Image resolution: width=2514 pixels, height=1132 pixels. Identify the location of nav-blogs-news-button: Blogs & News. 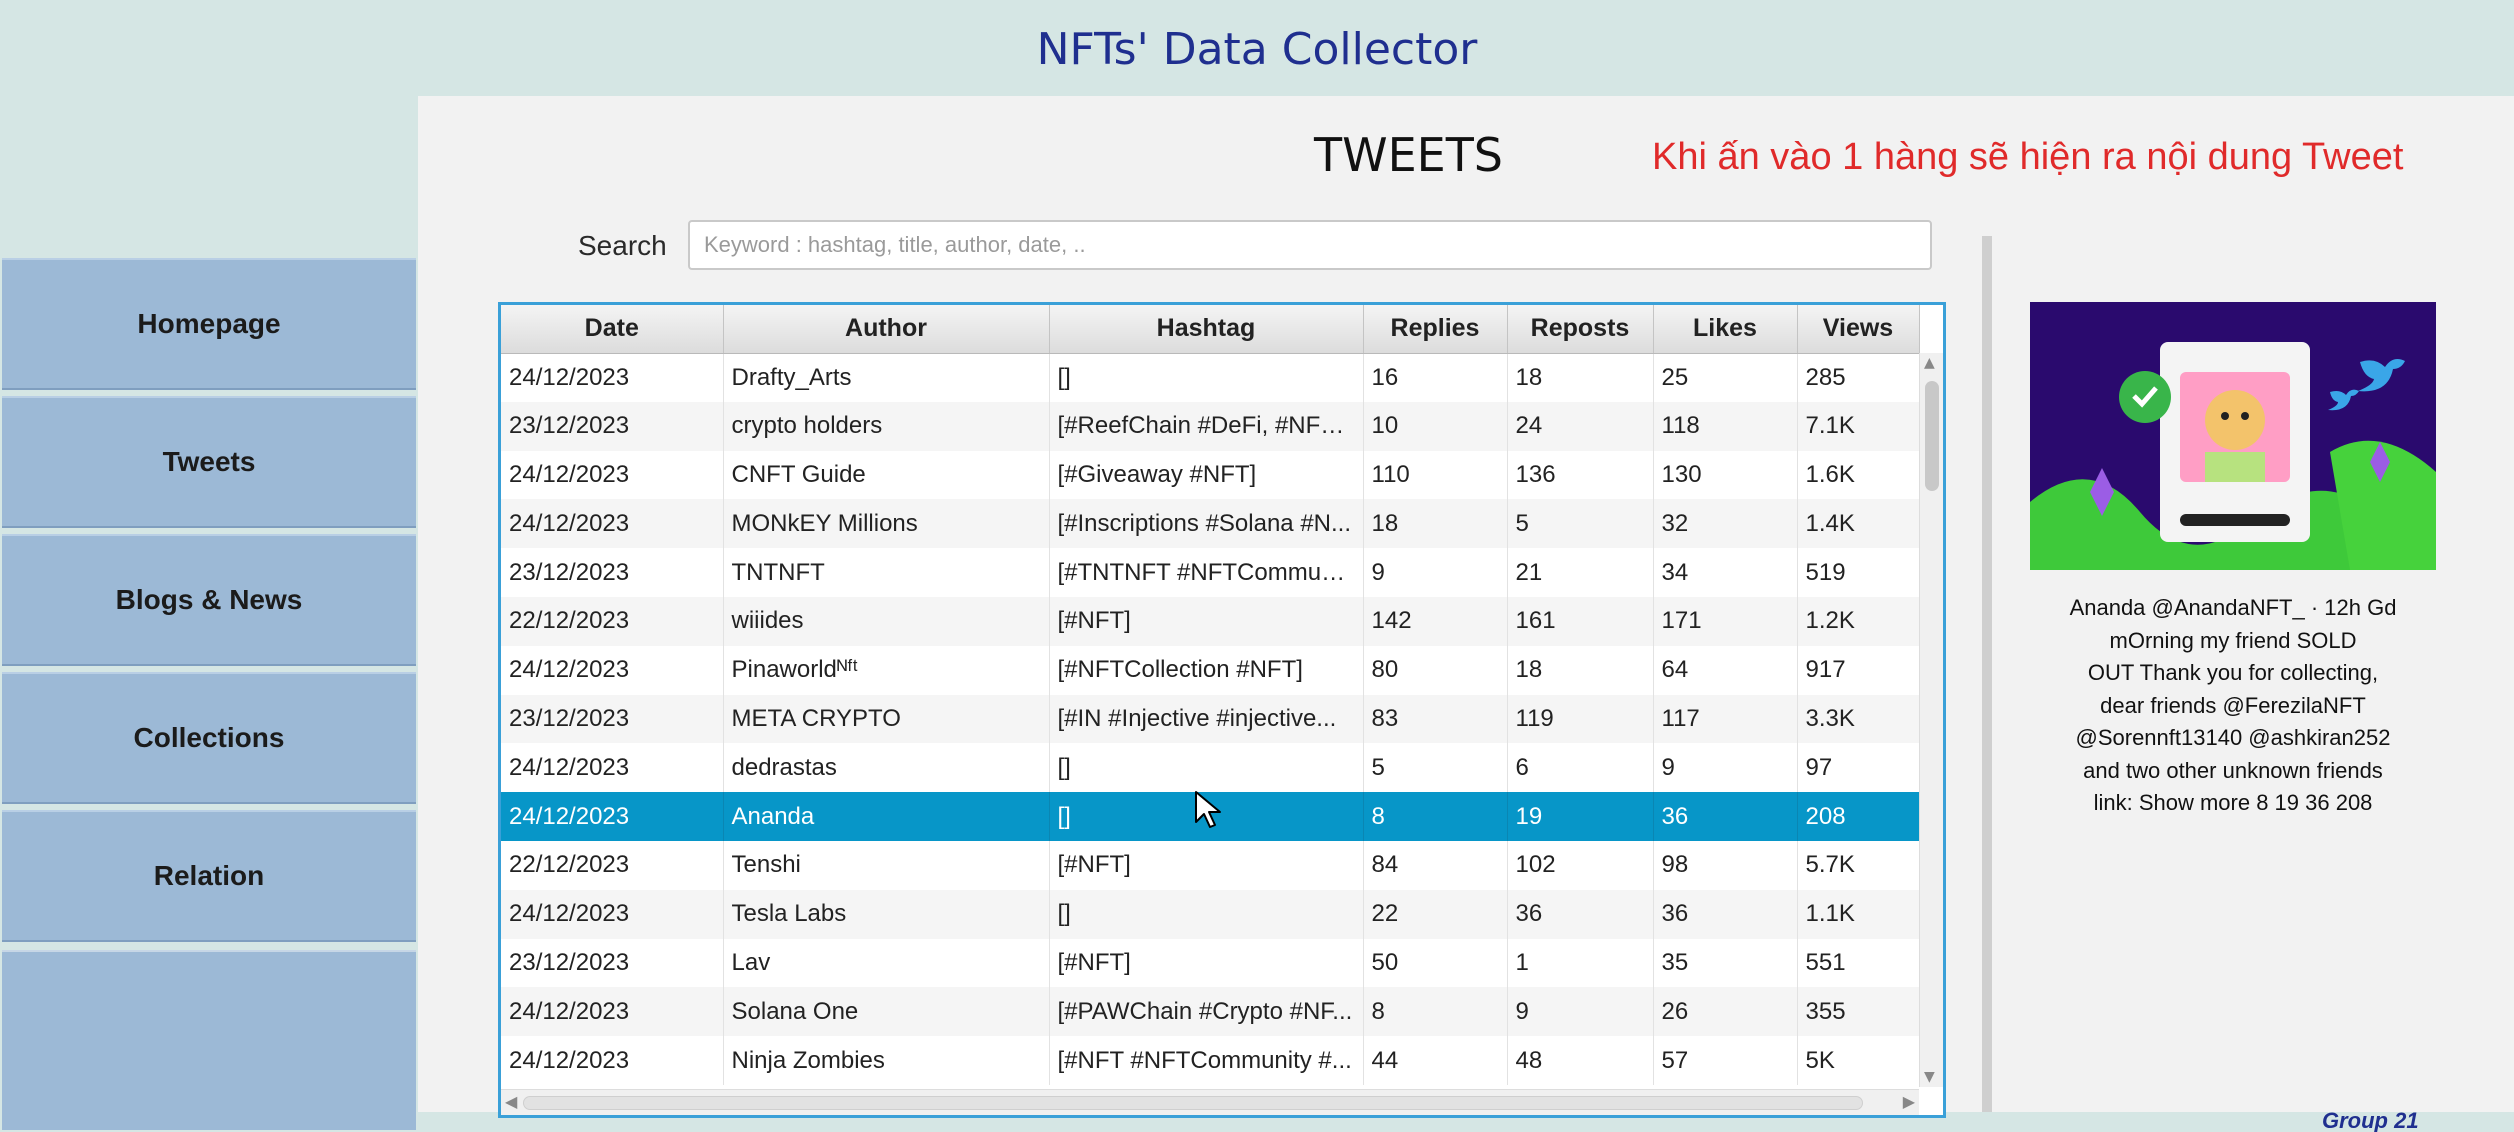
(209, 600).